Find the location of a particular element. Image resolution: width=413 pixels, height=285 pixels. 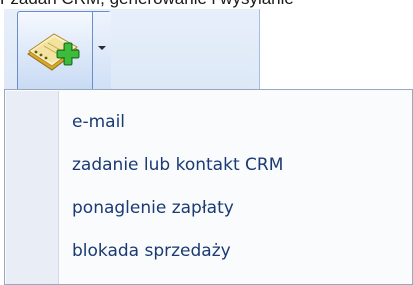

menu-item-email: e-mail is located at coordinates (235, 122).